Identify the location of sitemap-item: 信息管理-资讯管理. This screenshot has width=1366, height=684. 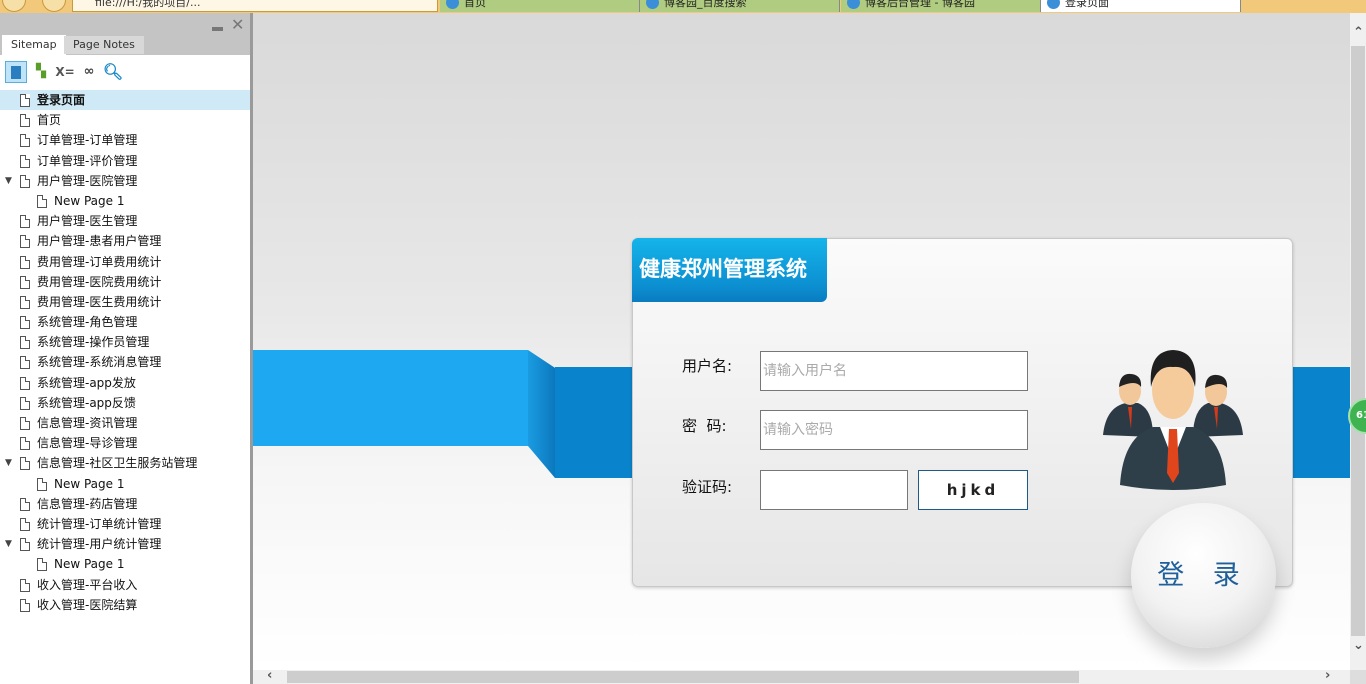
(125, 423).